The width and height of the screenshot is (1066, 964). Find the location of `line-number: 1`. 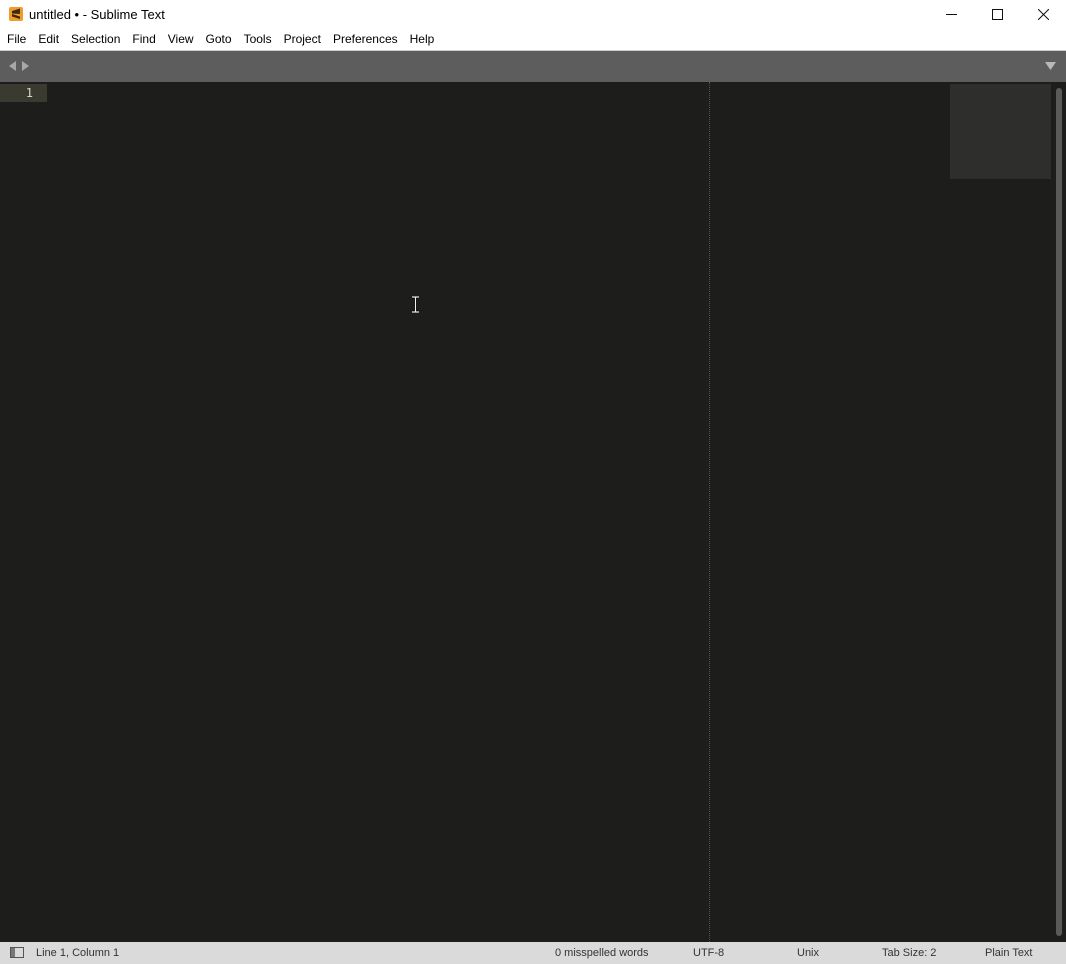

line-number: 1 is located at coordinates (29, 93).